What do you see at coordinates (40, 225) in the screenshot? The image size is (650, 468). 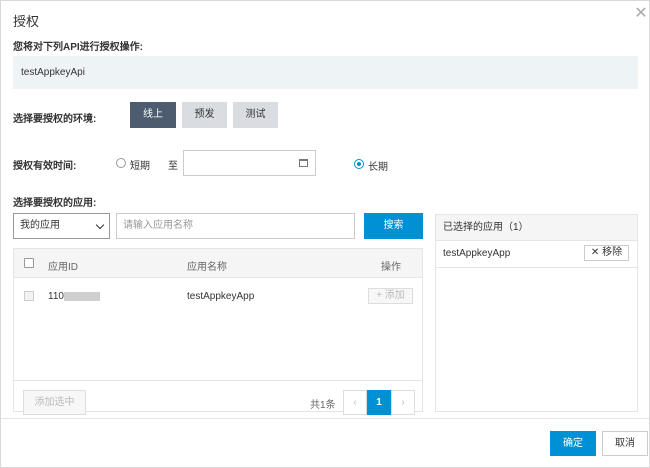 I see `app-scope-value: 我的应用` at bounding box center [40, 225].